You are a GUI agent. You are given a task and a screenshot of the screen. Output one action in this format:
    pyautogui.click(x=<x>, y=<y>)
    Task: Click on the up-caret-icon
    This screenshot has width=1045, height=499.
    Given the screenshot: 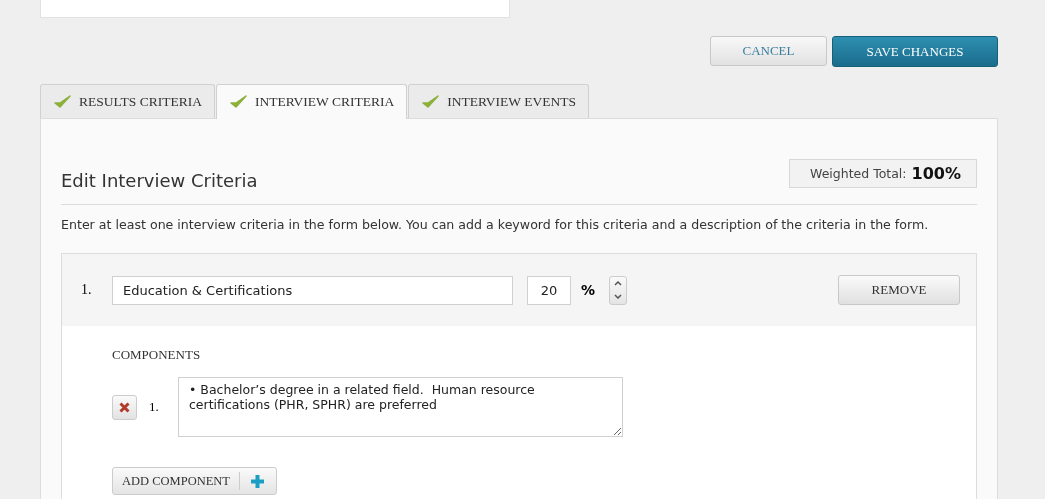 What is the action you would take?
    pyautogui.click(x=618, y=283)
    